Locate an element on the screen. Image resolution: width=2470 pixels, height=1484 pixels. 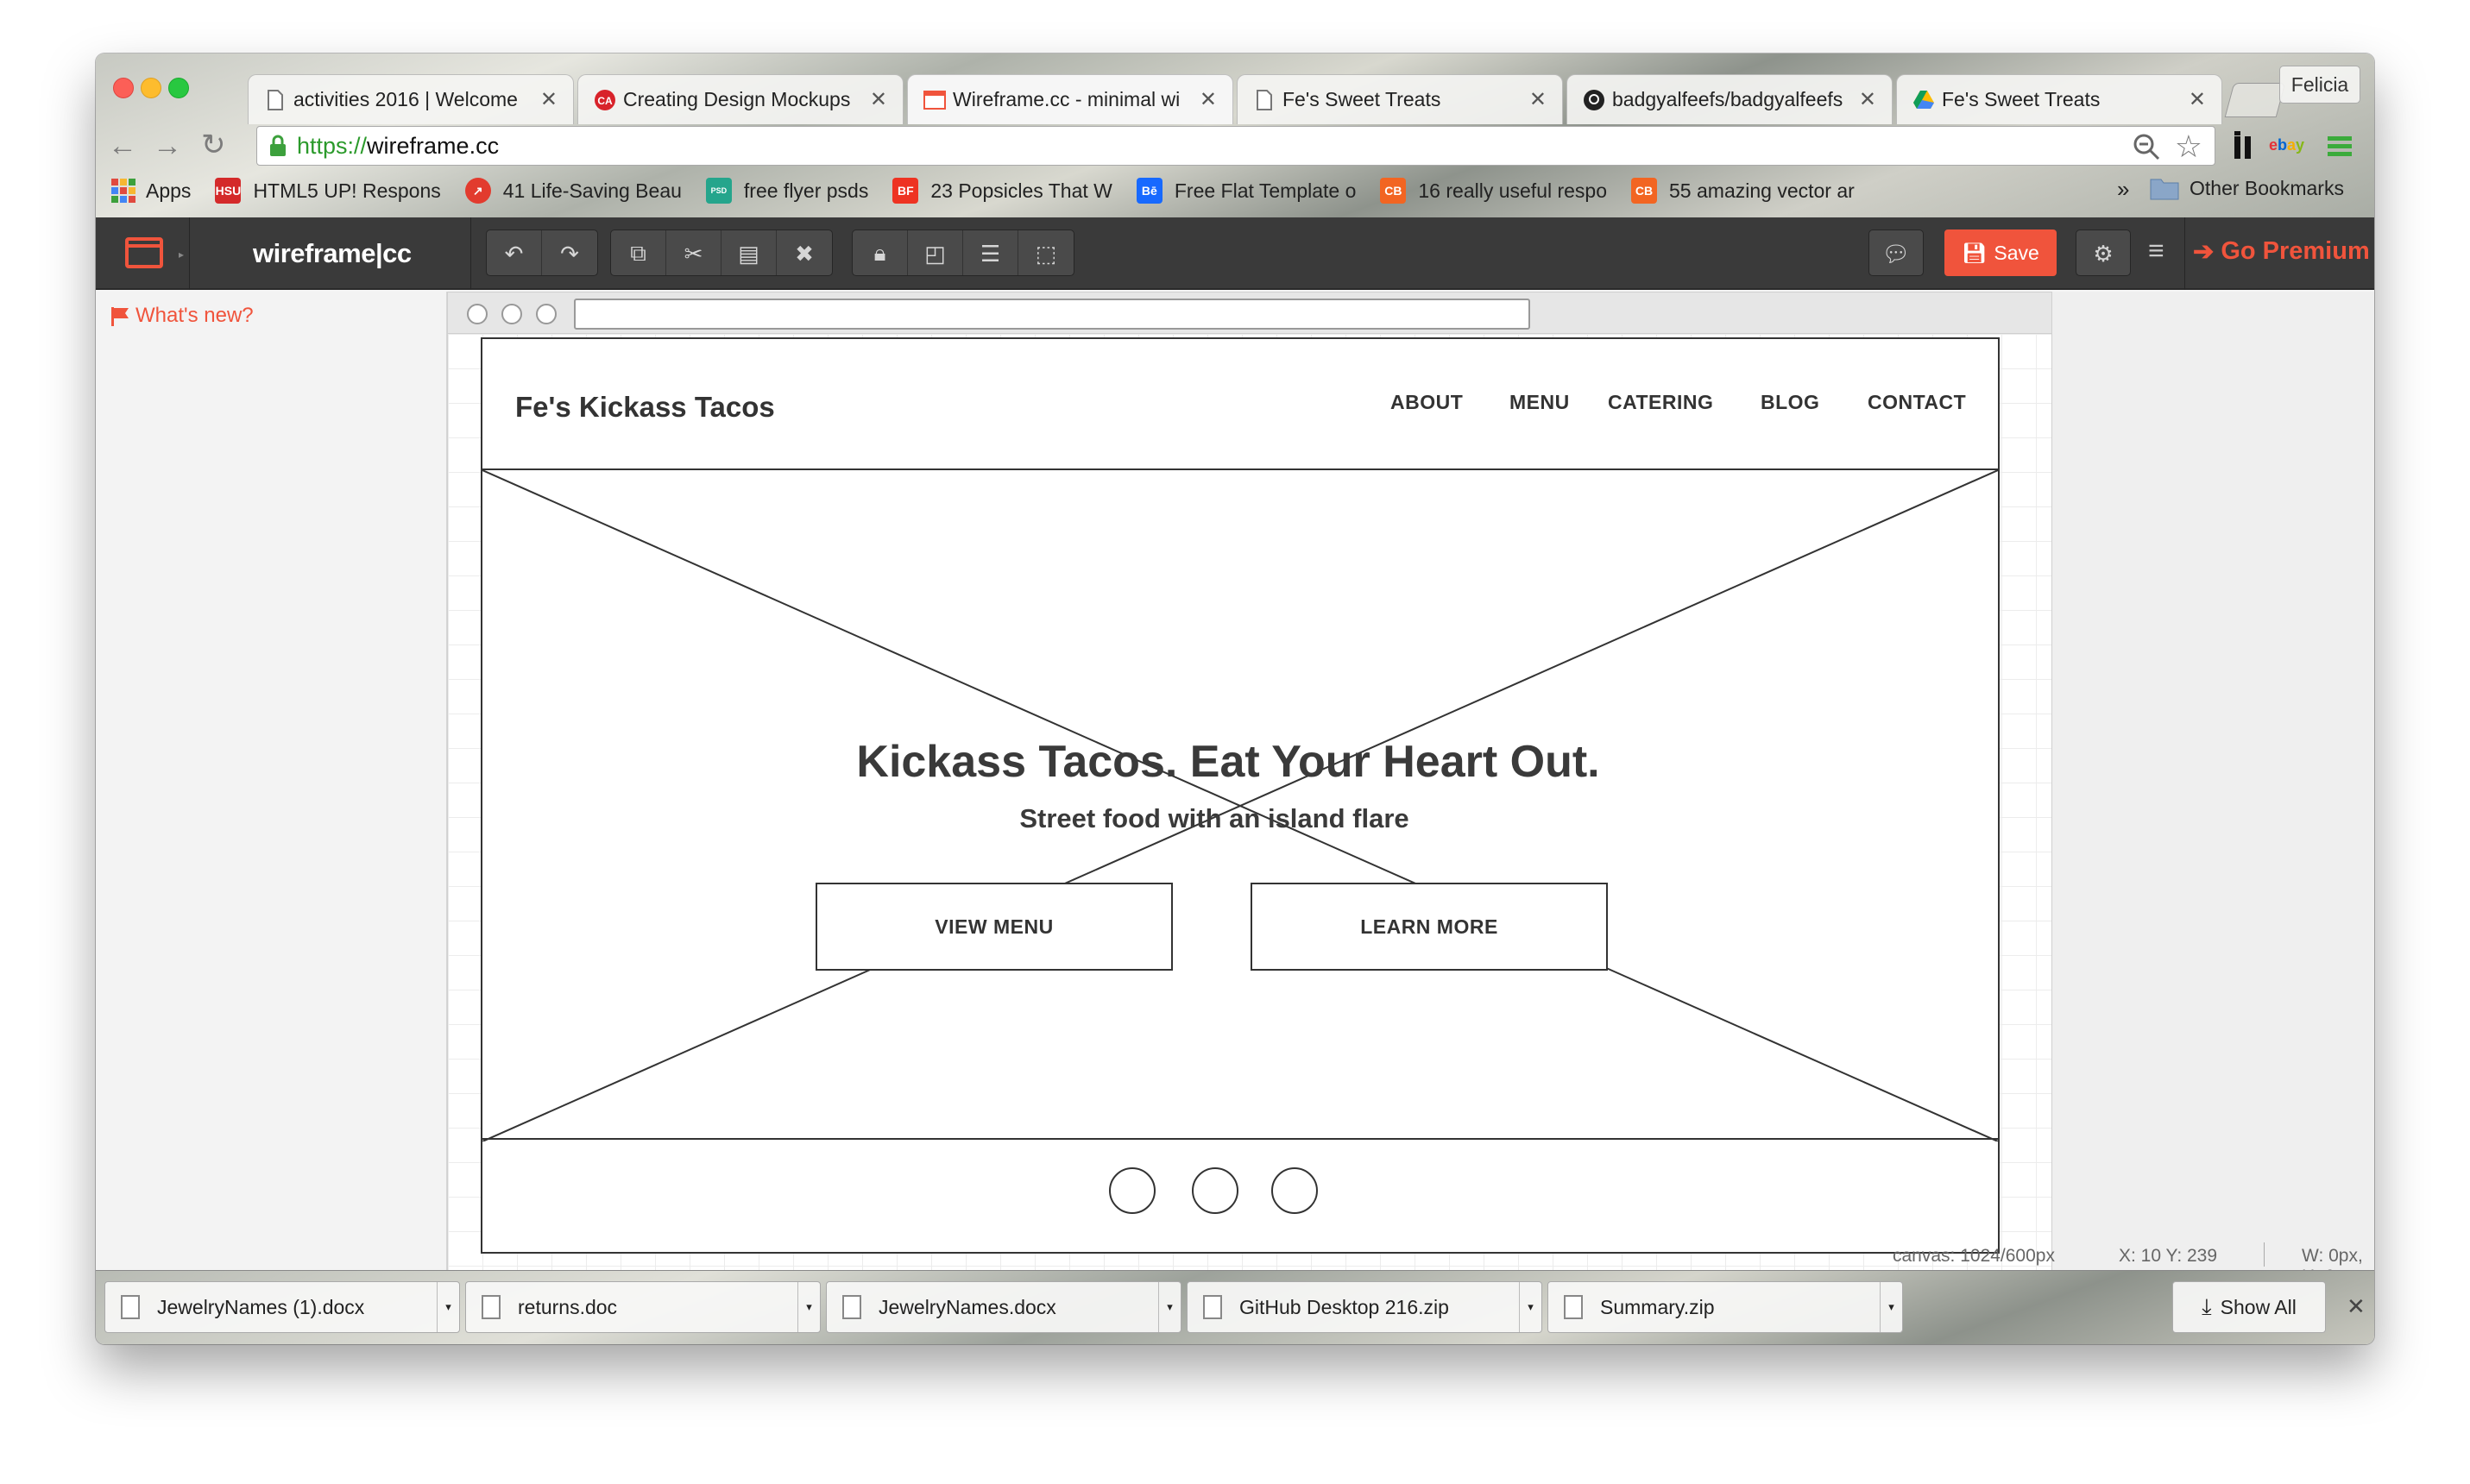
site-title: Fe's Kickass Tacos is located at coordinates (645, 407).